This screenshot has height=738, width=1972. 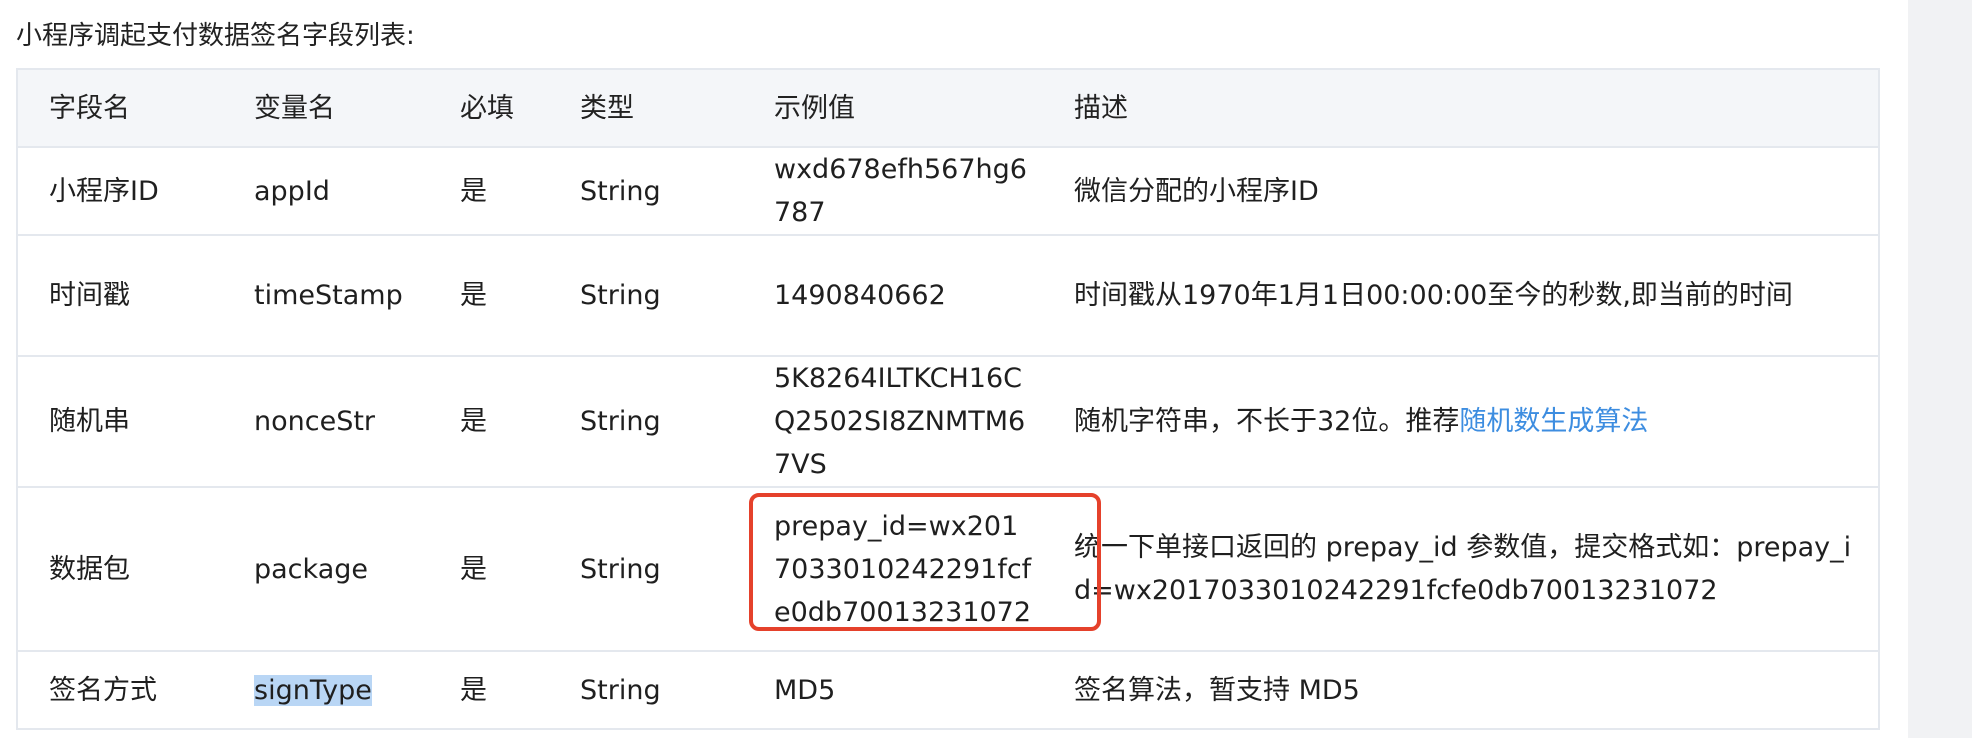 What do you see at coordinates (1461, 690) in the screenshot?
I see `cell-description: 签名算法，暂支持 MD5` at bounding box center [1461, 690].